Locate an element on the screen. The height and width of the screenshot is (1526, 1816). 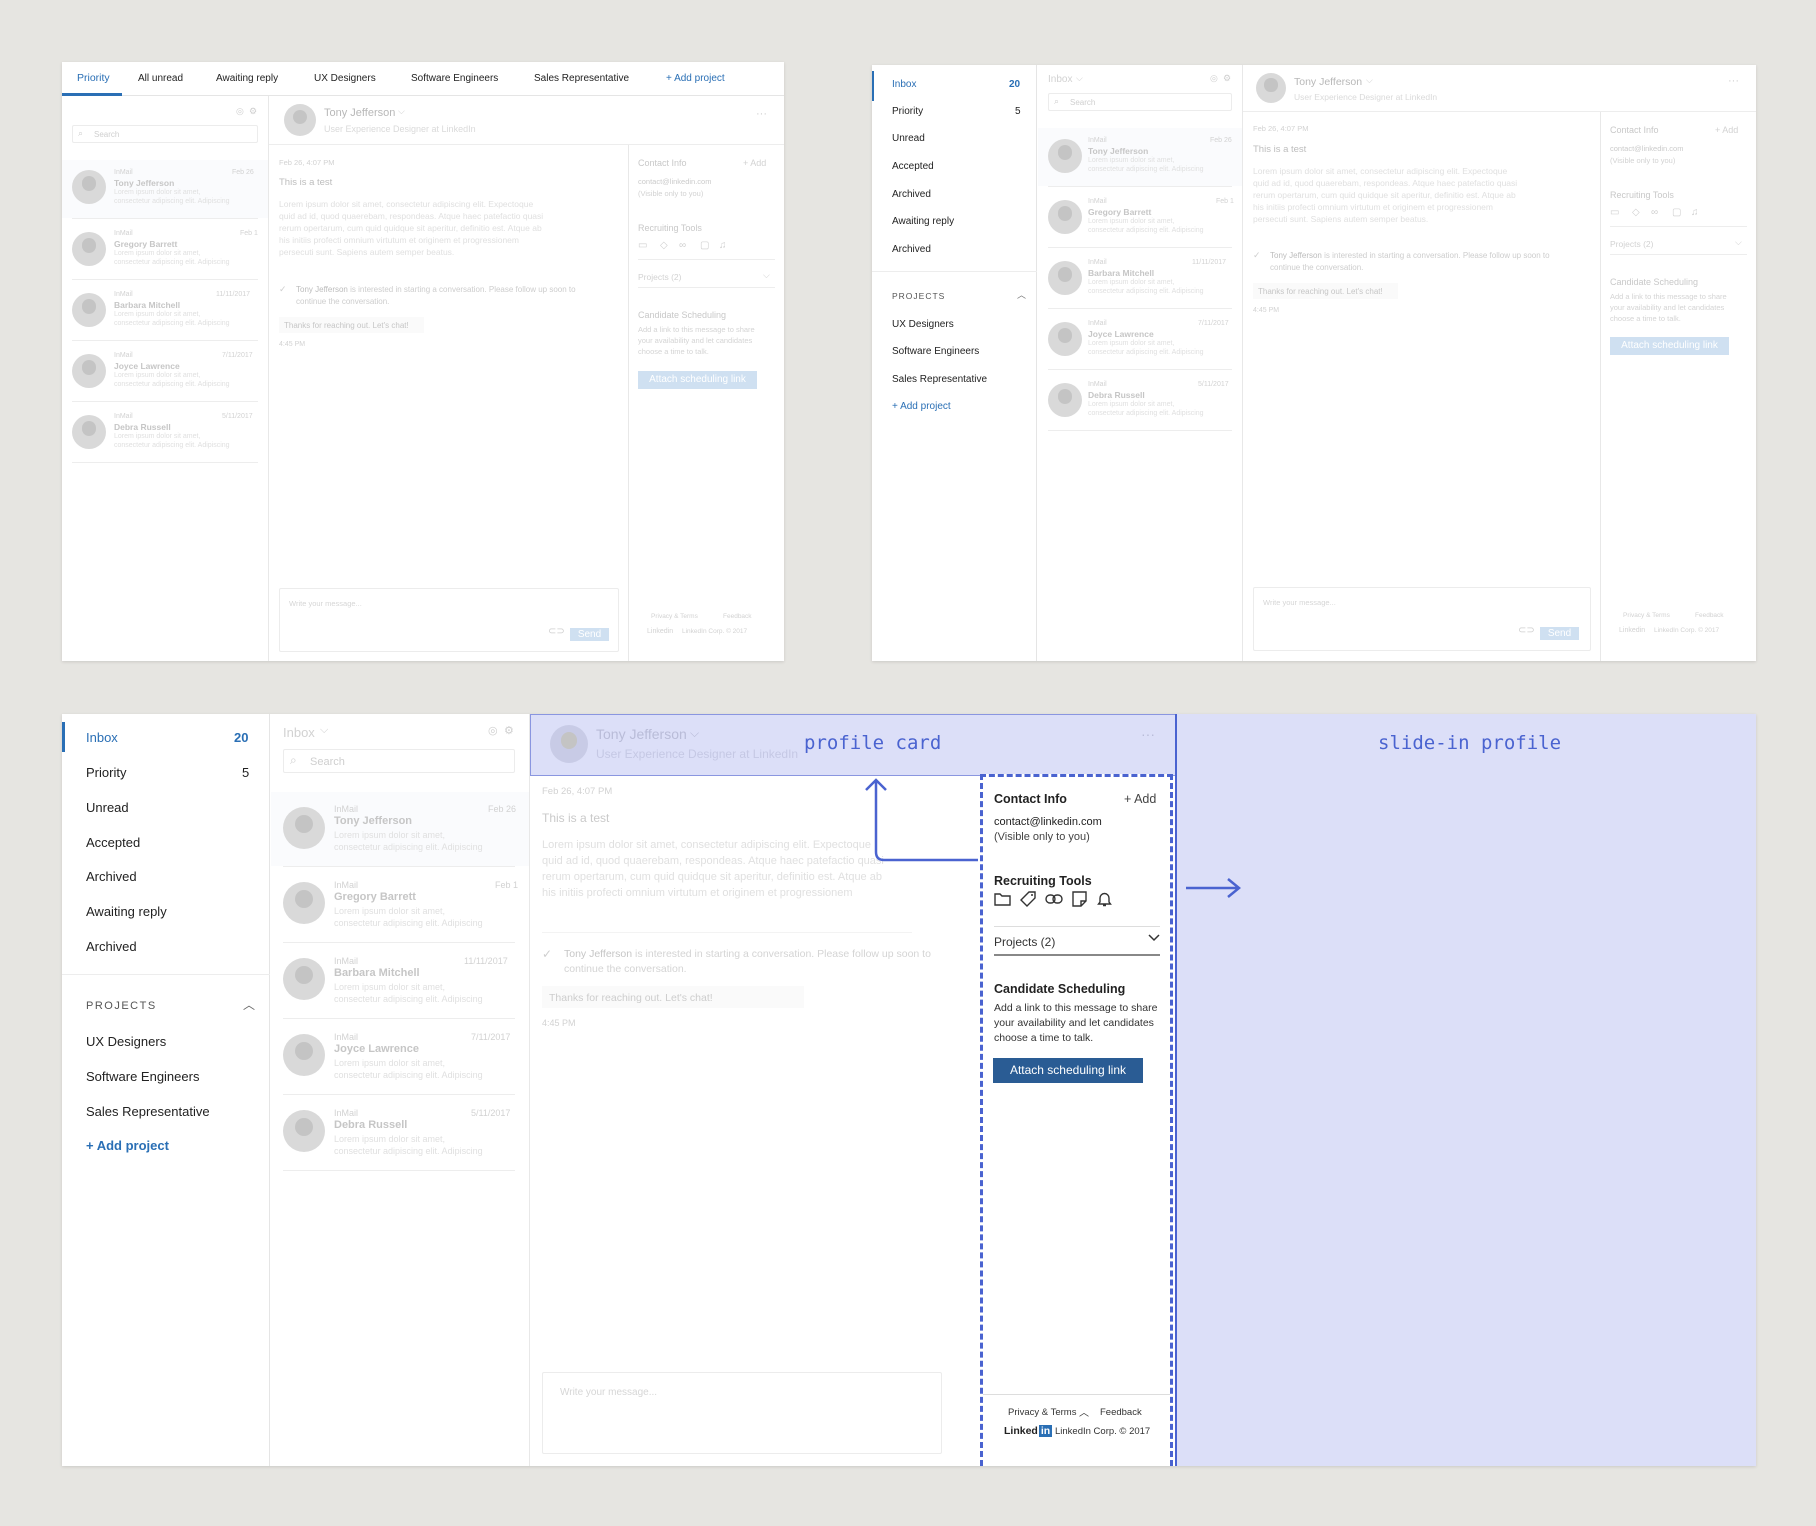
chevron-down-icon is located at coordinates (1154, 938).